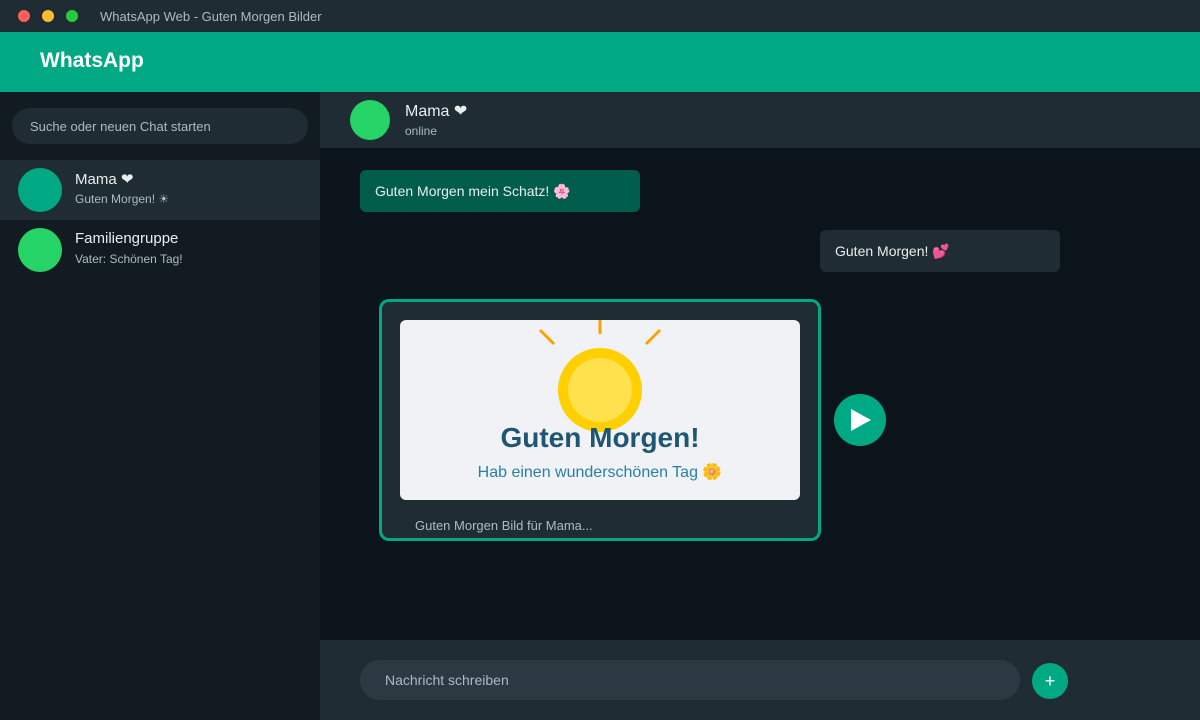 Image resolution: width=1200 pixels, height=720 pixels. What do you see at coordinates (160, 190) in the screenshot?
I see `chat-list-item-mama: Mama ❤ Guten Morgen! ☀` at bounding box center [160, 190].